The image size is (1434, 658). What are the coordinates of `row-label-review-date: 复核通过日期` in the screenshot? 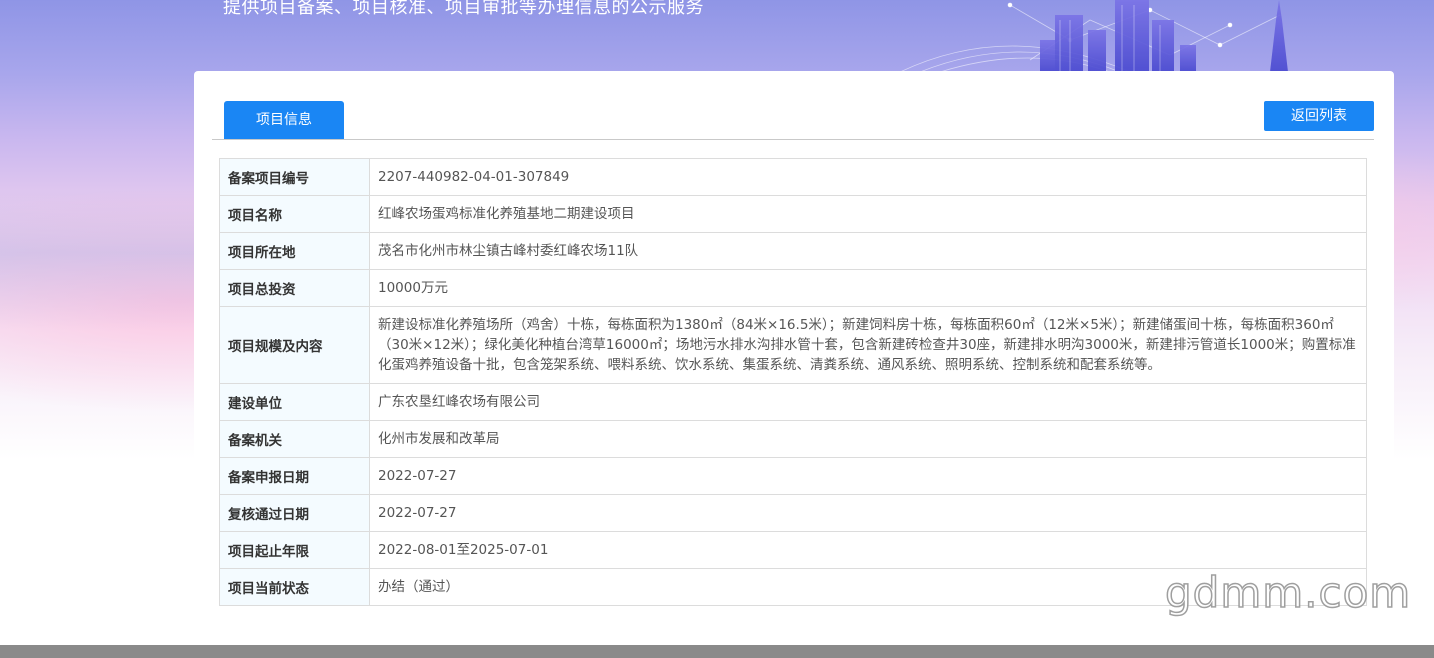 It's located at (294, 513).